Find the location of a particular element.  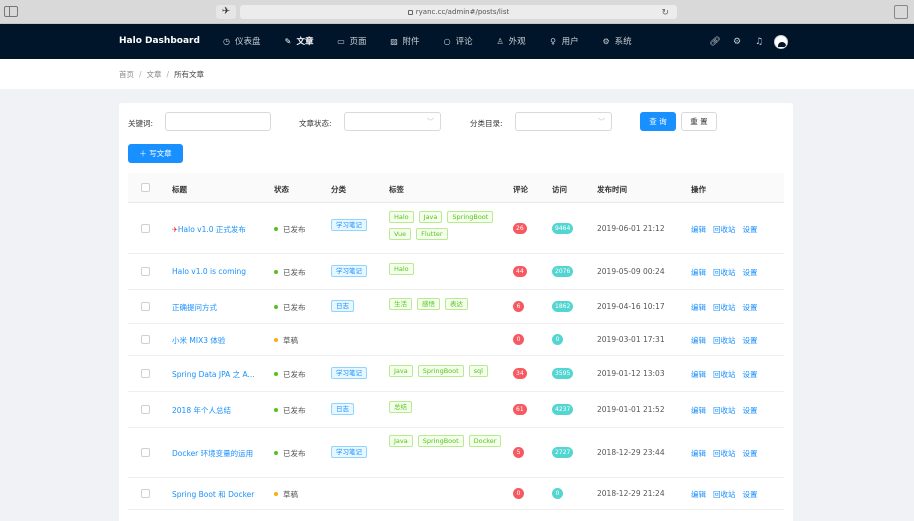

nav-item-1: ✎ 文章 is located at coordinates (303, 41).